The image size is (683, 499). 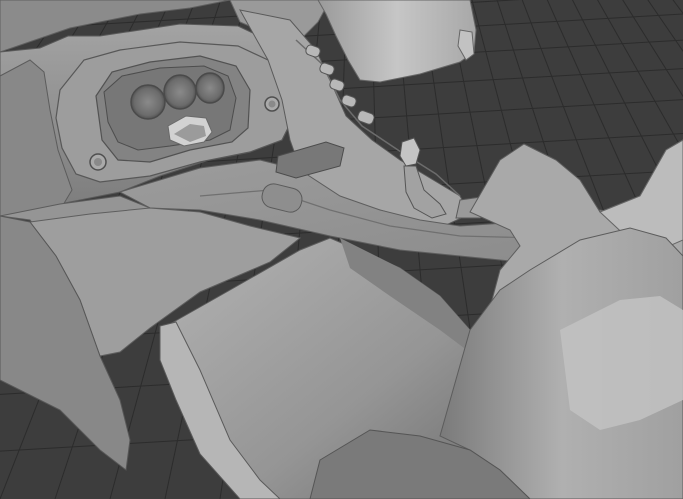 I want to click on gauge-left-icon, so click(x=148, y=102).